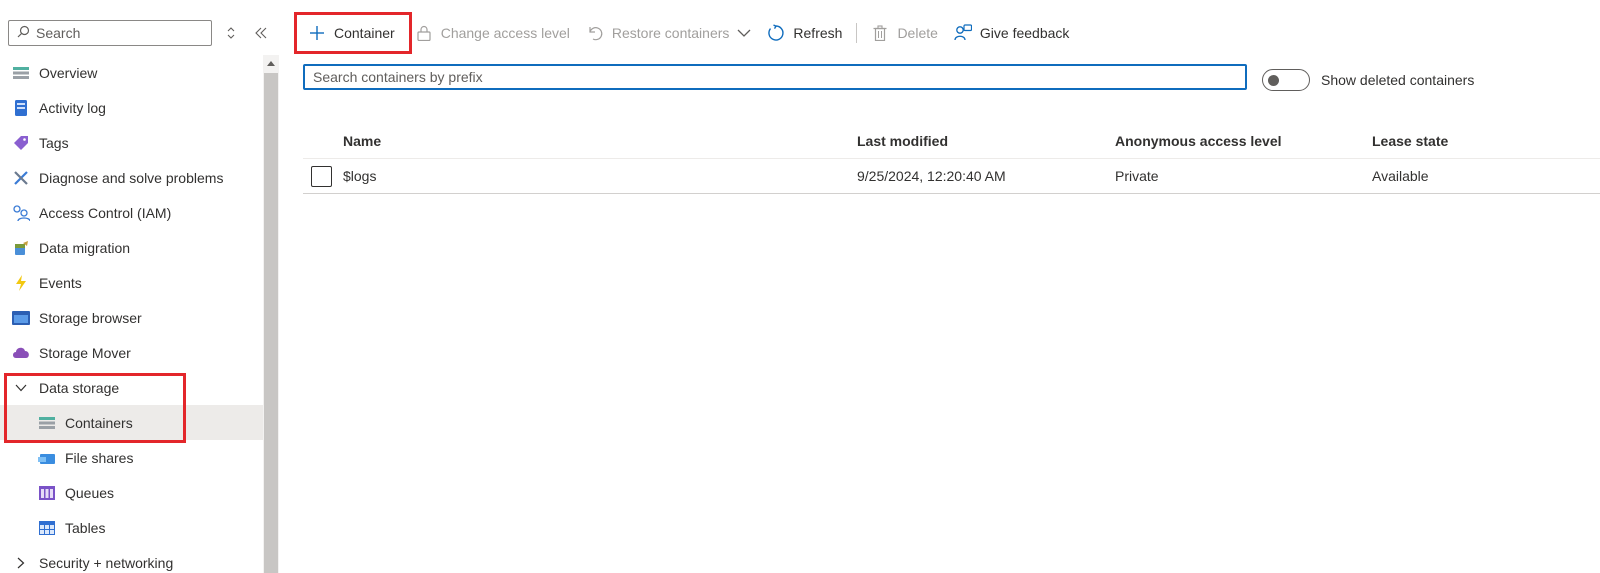 The height and width of the screenshot is (573, 1600). I want to click on sidebar-search-input, so click(121, 33).